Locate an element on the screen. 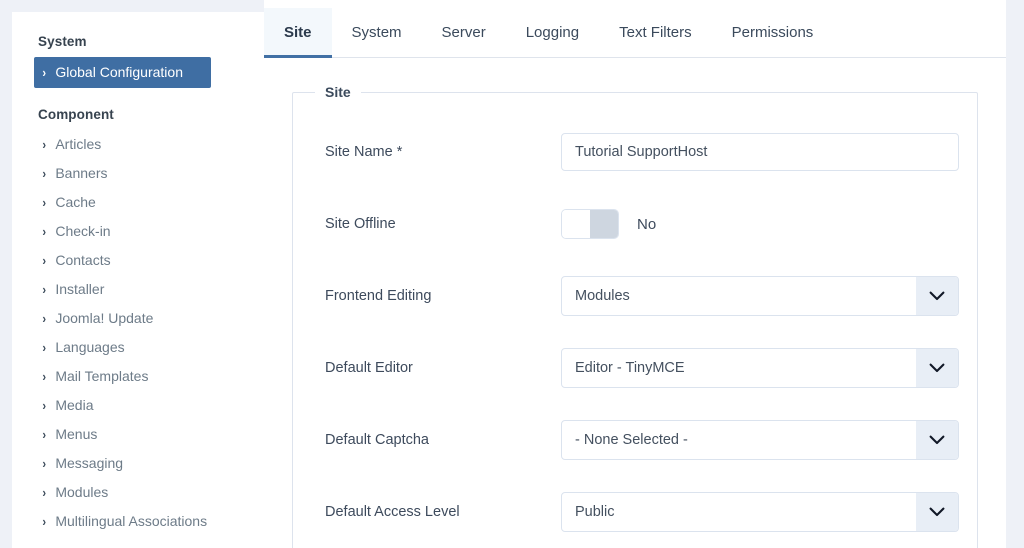 This screenshot has width=1024, height=548. default-access-level-select: Public is located at coordinates (760, 512).